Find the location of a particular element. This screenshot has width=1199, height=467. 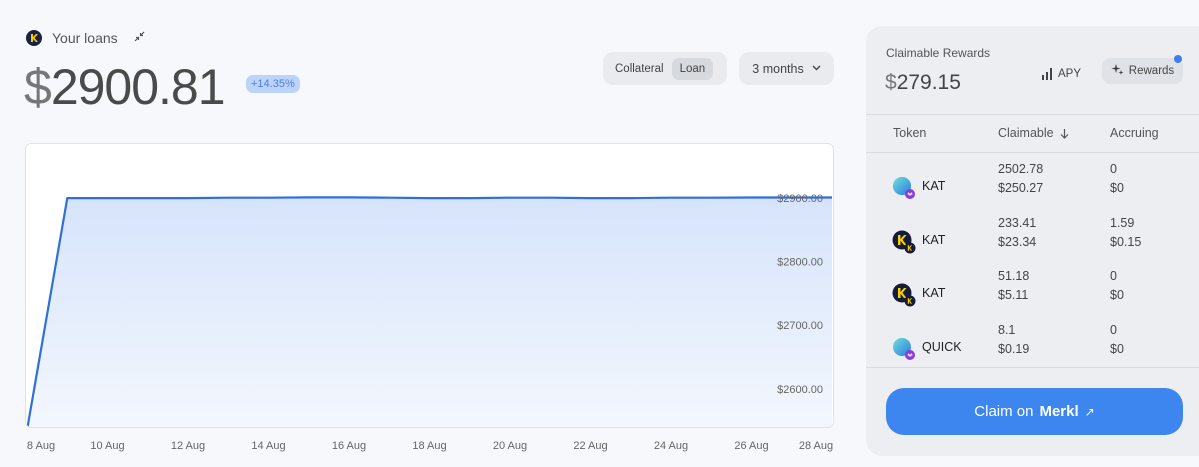

loans-title: Your loans is located at coordinates (85, 38).